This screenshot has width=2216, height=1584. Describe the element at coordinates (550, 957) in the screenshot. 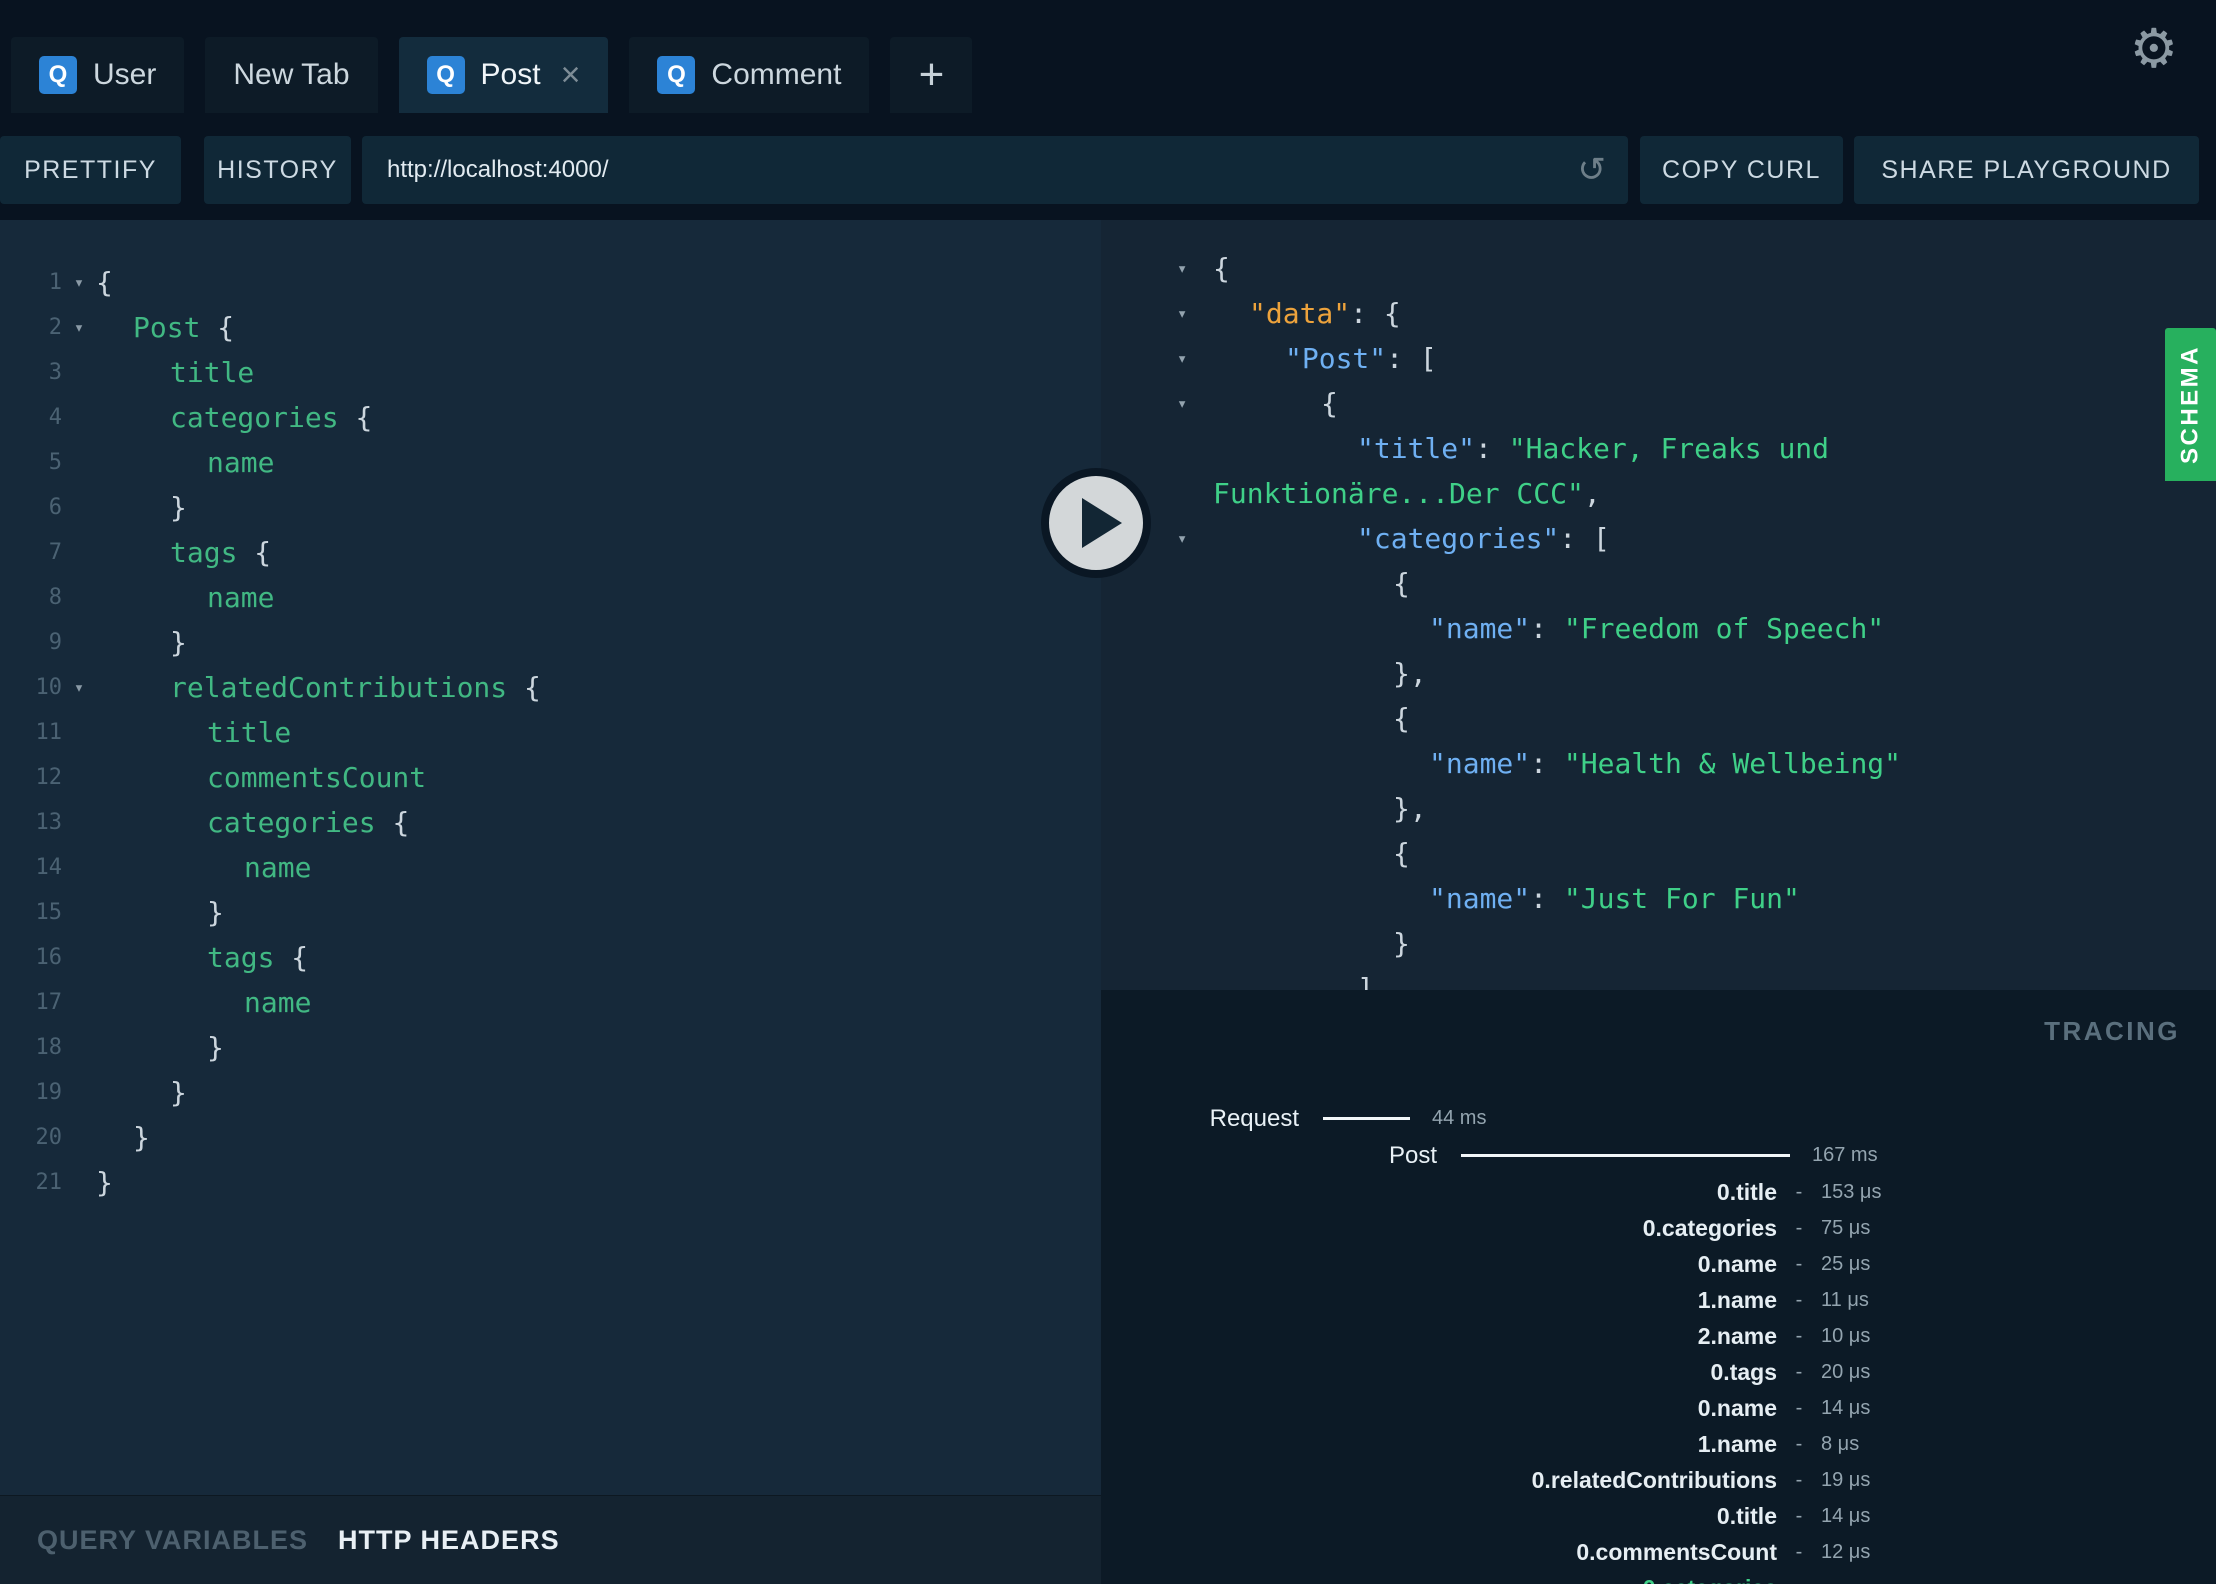

I see `editor-line: 16 tags {` at that location.